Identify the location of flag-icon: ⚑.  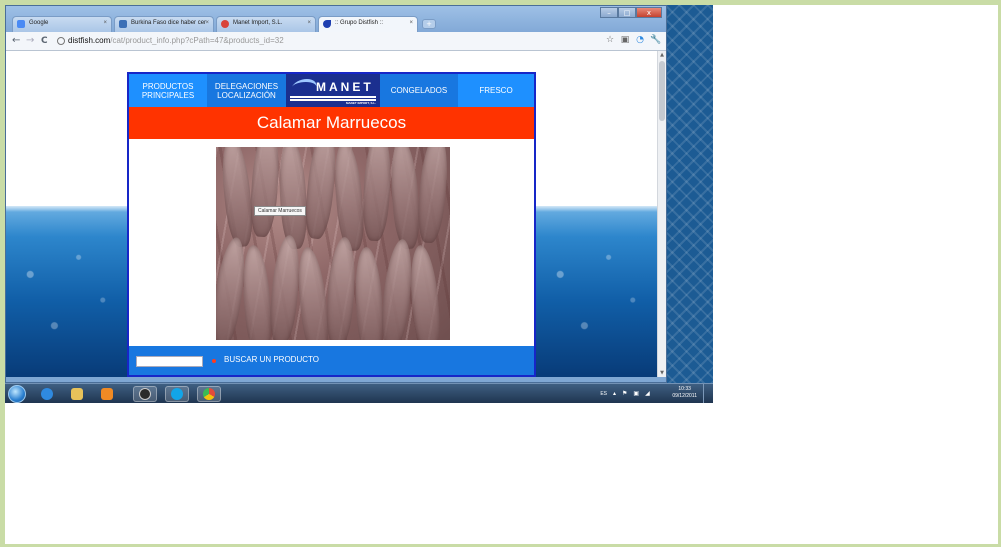
(624, 393).